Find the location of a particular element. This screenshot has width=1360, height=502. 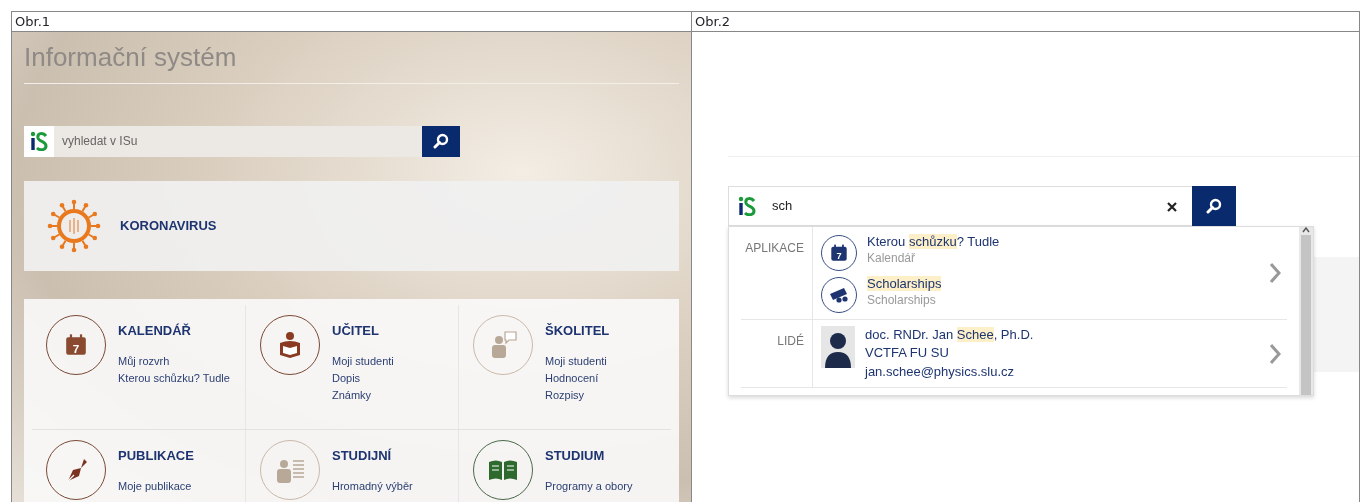

section-label: APLIKACE is located at coordinates (777, 273).